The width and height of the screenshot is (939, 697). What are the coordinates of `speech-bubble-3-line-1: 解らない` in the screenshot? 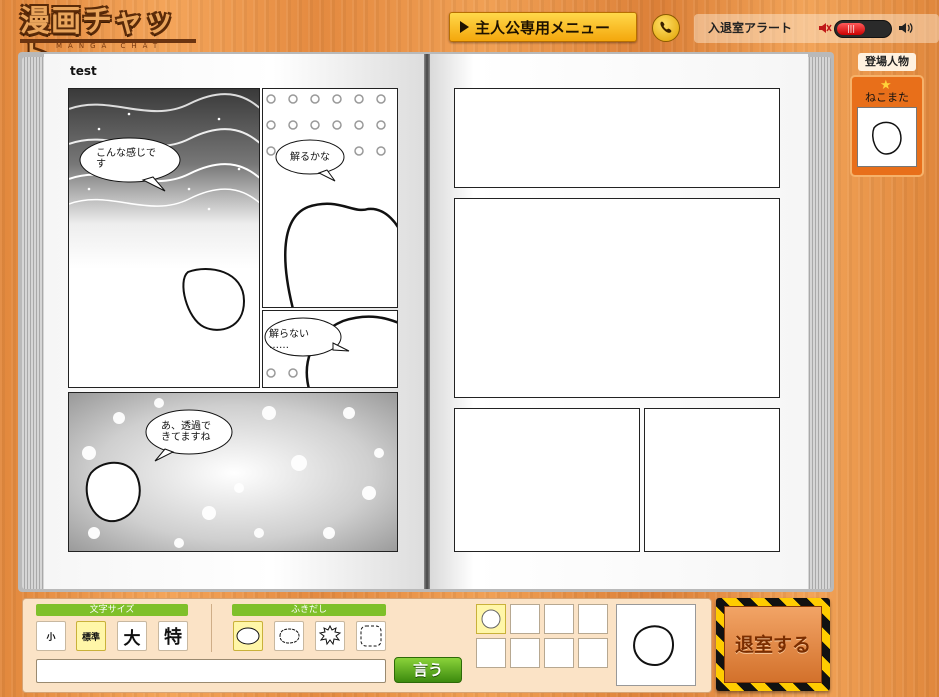 It's located at (289, 334).